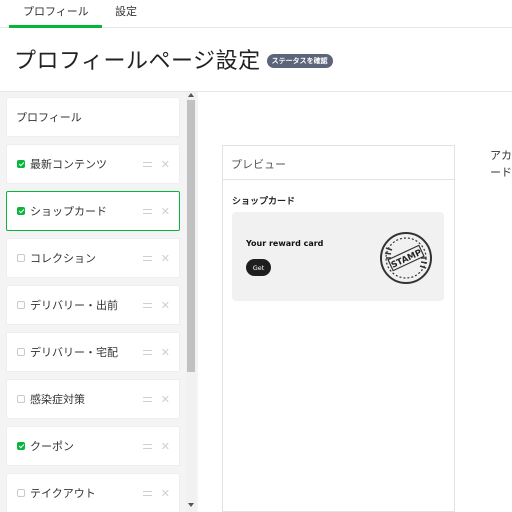 The width and height of the screenshot is (512, 512). I want to click on tab-settings: 設定, so click(126, 11).